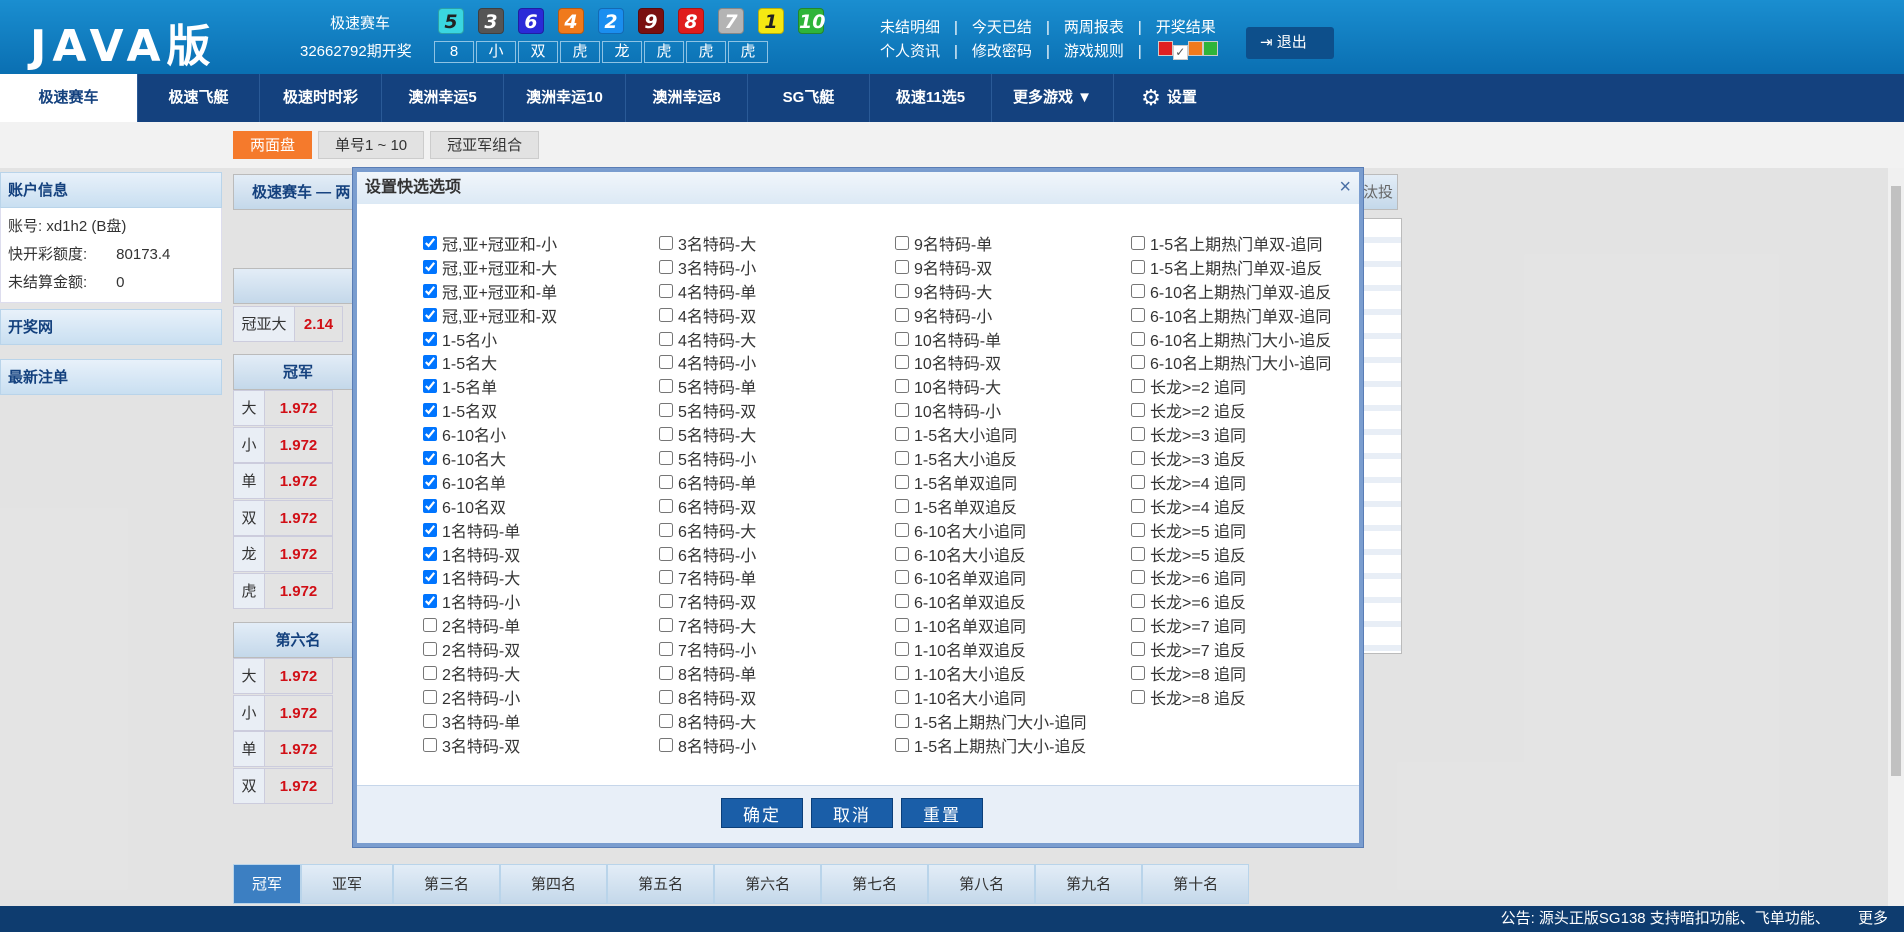 This screenshot has width=1904, height=932. What do you see at coordinates (541, 506) in the screenshot?
I see `quick-select-option: 6-10名双` at bounding box center [541, 506].